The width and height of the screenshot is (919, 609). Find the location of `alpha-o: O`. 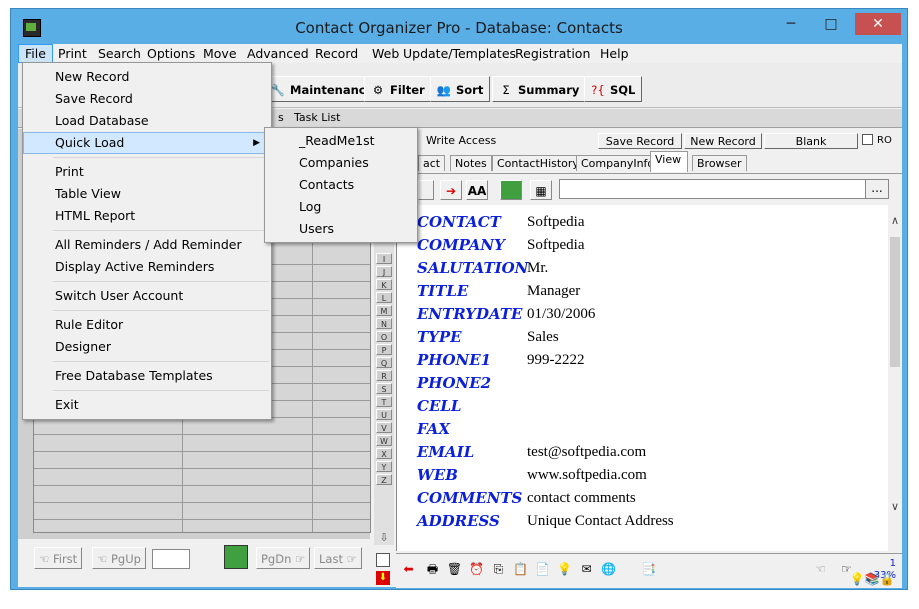

alpha-o: O is located at coordinates (384, 336).